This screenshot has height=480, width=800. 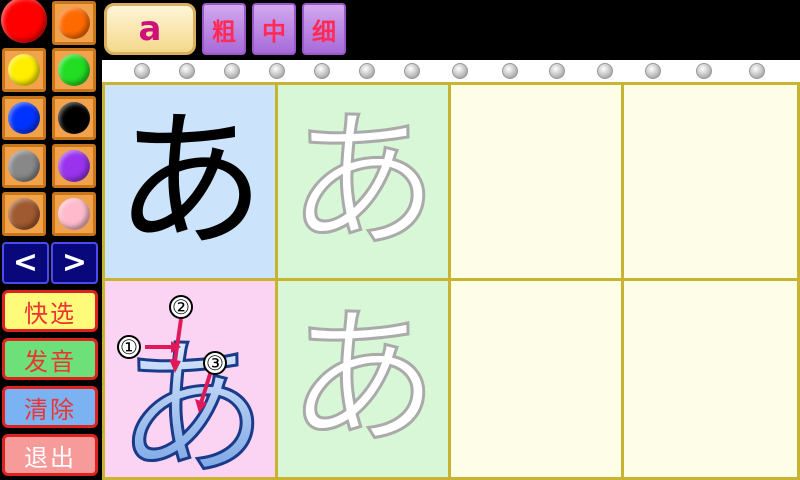 What do you see at coordinates (24, 22) in the screenshot?
I see `color-red-swatch` at bounding box center [24, 22].